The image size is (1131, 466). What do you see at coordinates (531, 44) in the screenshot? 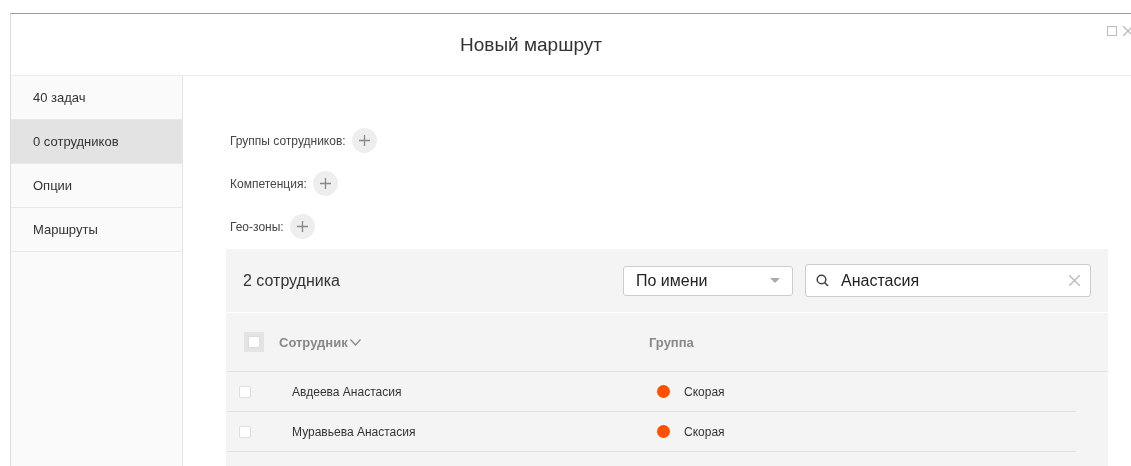
I see `window-title: Новый маршрут` at bounding box center [531, 44].